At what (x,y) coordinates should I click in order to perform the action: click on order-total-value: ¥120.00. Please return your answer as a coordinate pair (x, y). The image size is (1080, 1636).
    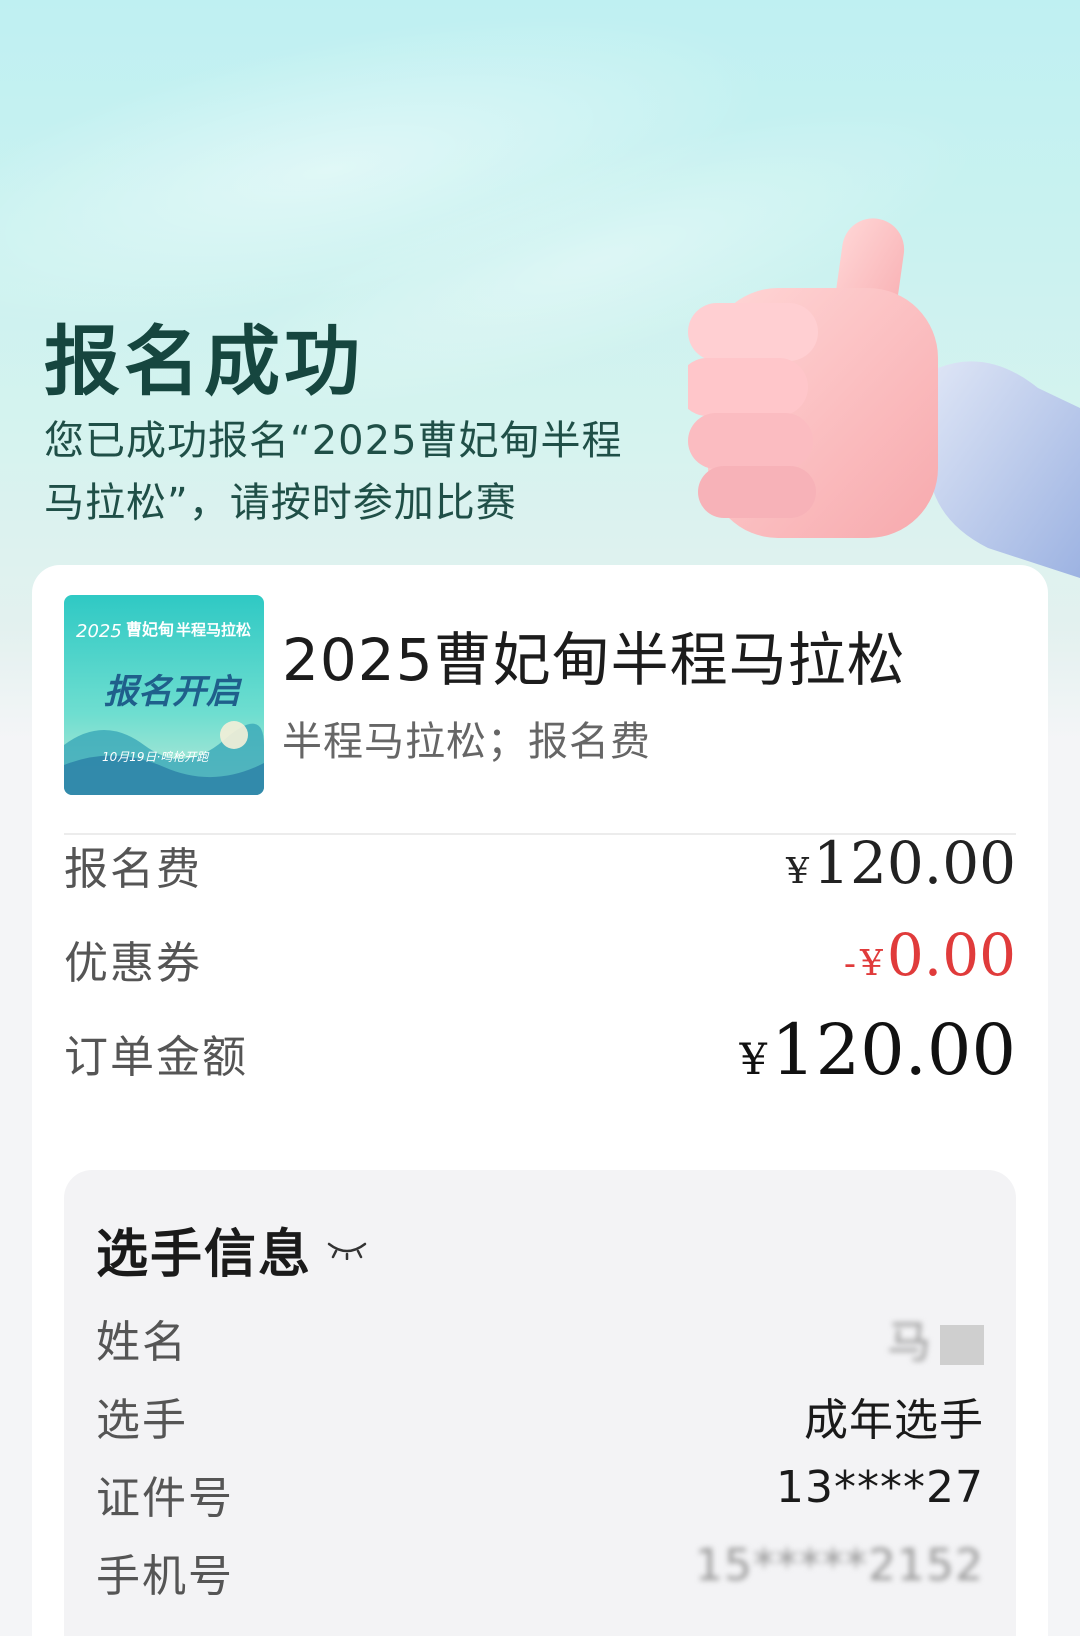
    Looking at the image, I should click on (877, 1050).